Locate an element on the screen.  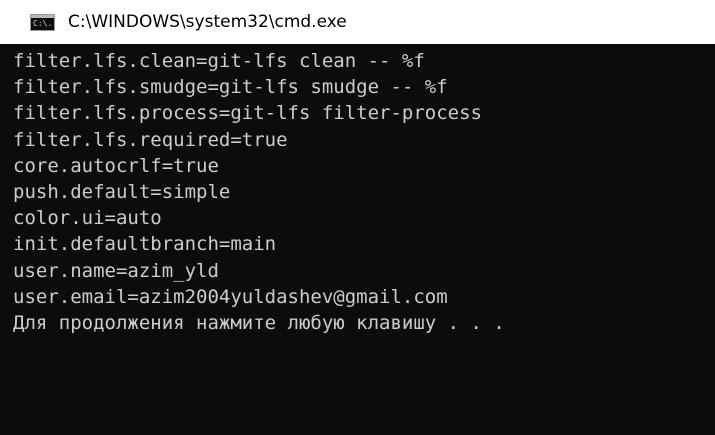
console-line: push.default=simple is located at coordinates (122, 191).